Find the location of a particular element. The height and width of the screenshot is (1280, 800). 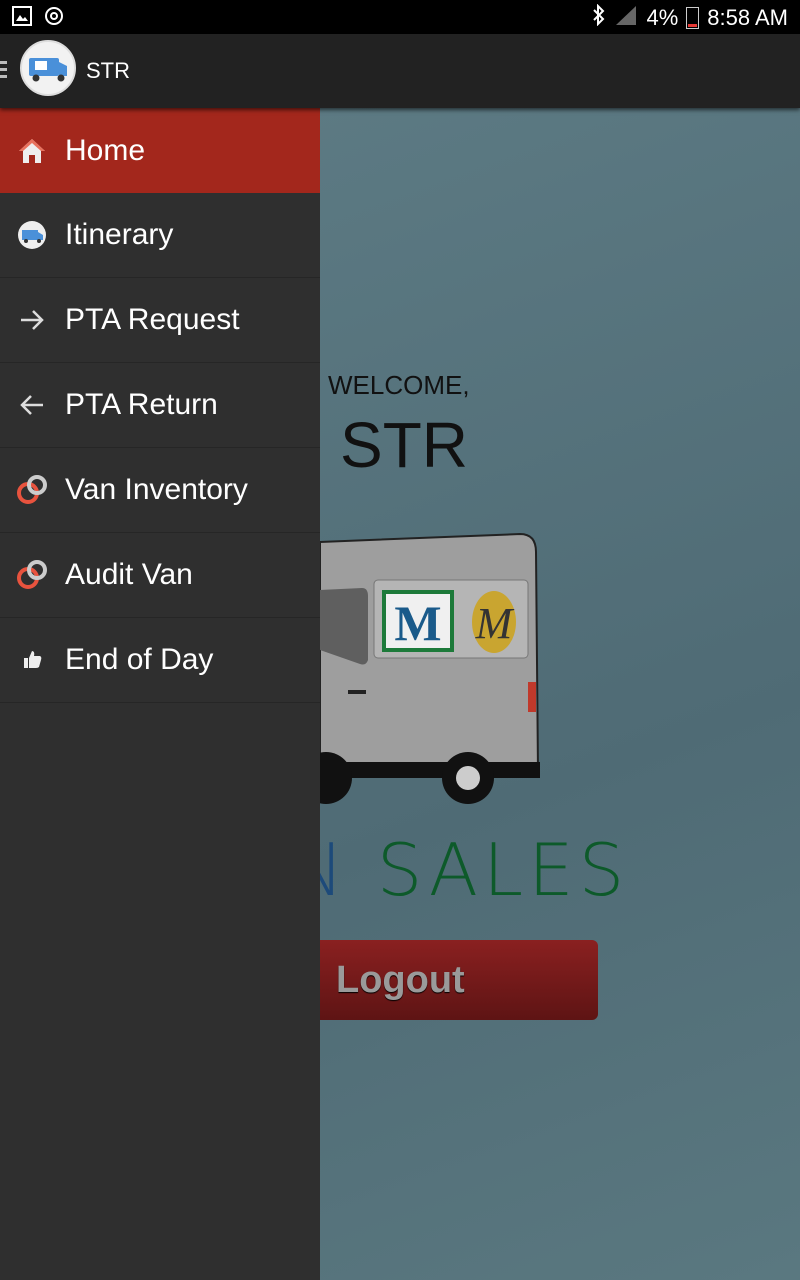

nav-item-audit-van: Audit Van is located at coordinates (160, 575).